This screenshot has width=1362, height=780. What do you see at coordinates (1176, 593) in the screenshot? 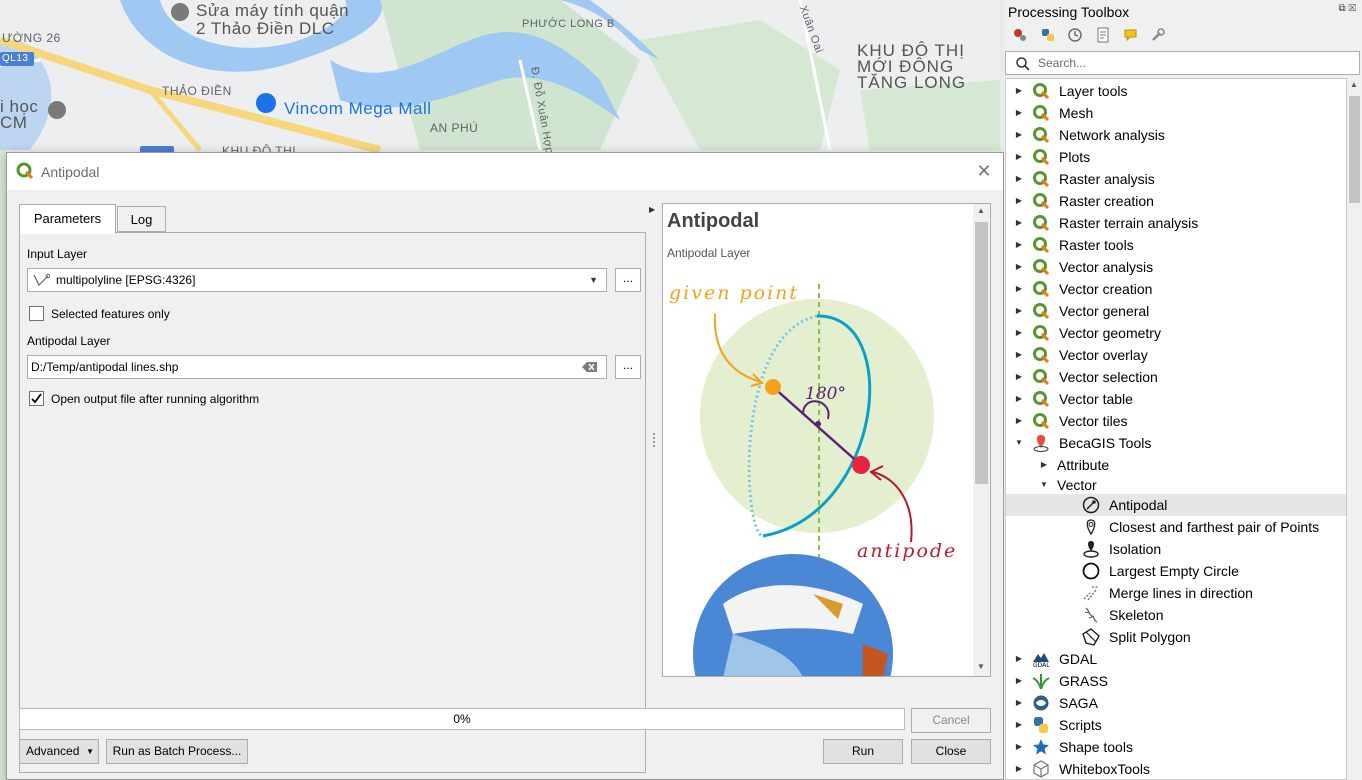
I see `tree-item: Merge lines in direction` at bounding box center [1176, 593].